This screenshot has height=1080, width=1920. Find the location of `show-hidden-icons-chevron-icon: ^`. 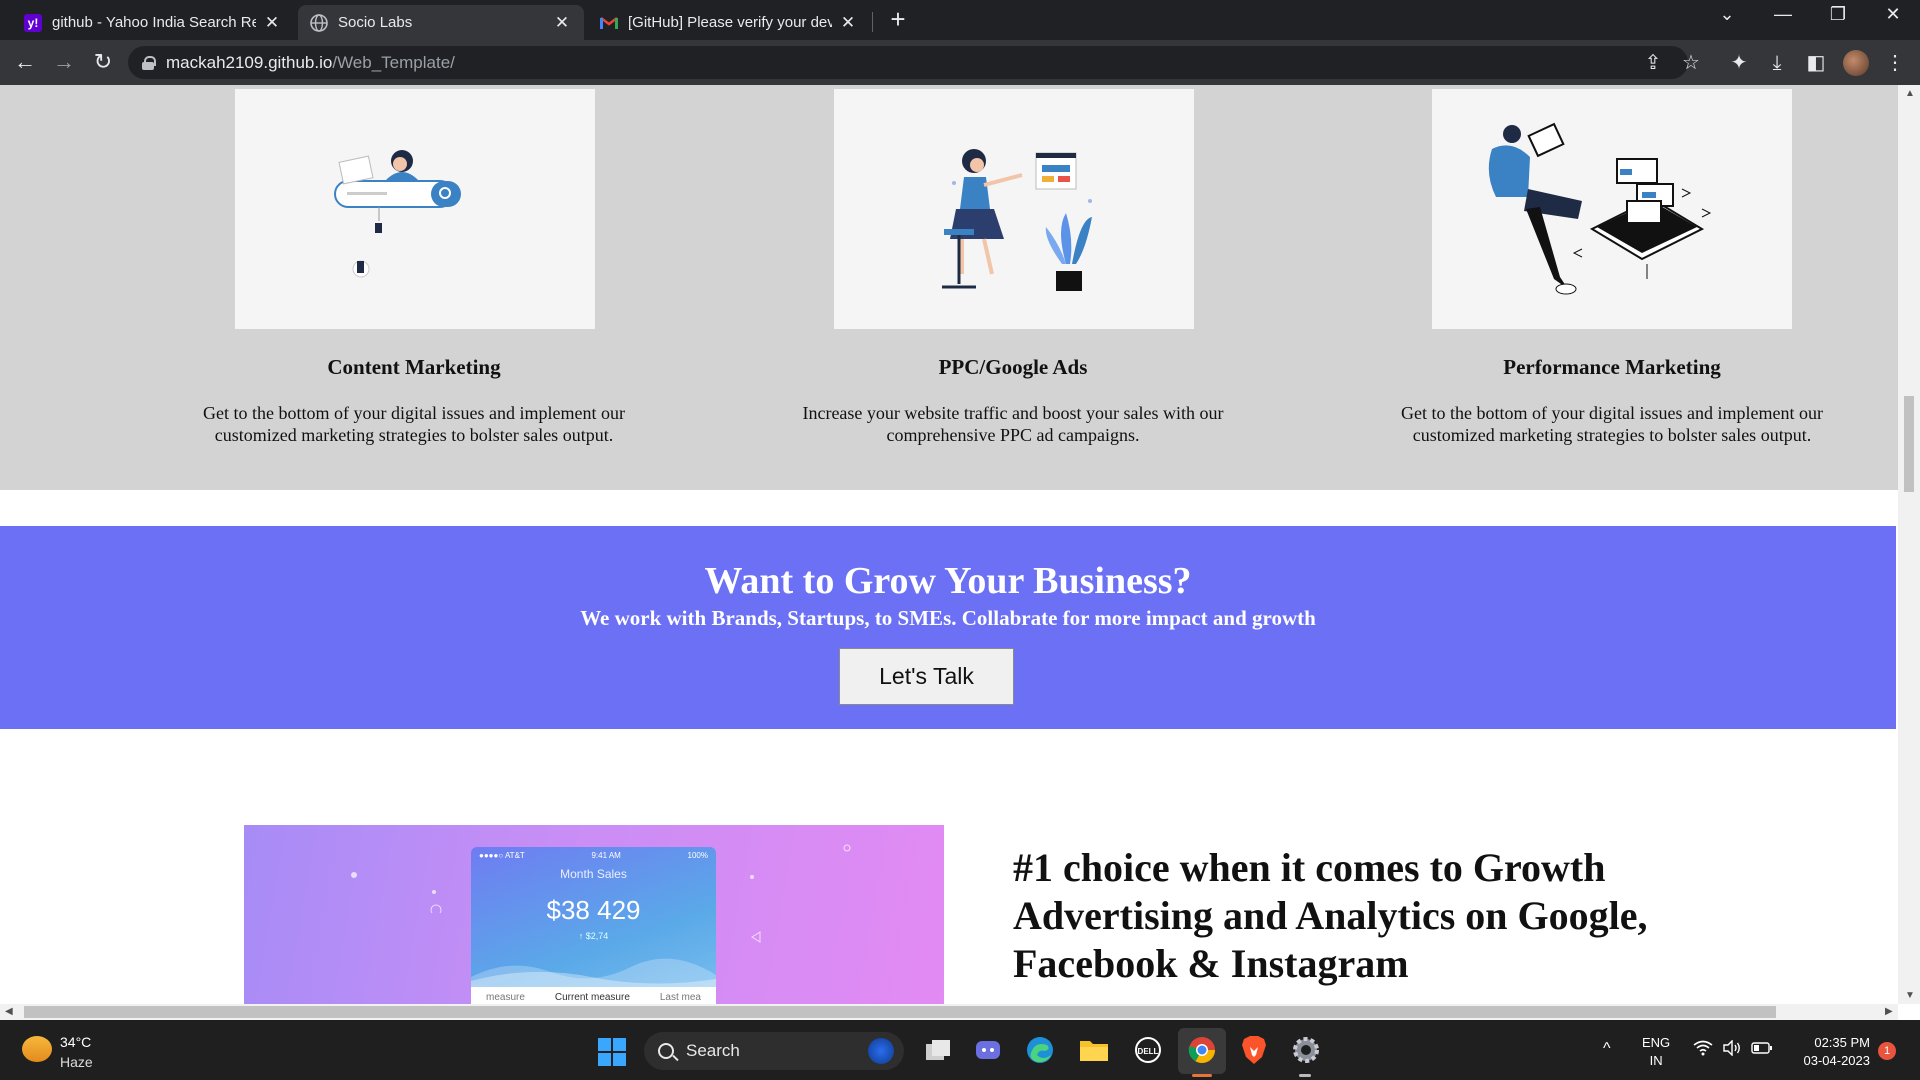

show-hidden-icons-chevron-icon: ^ is located at coordinates (1607, 1049).